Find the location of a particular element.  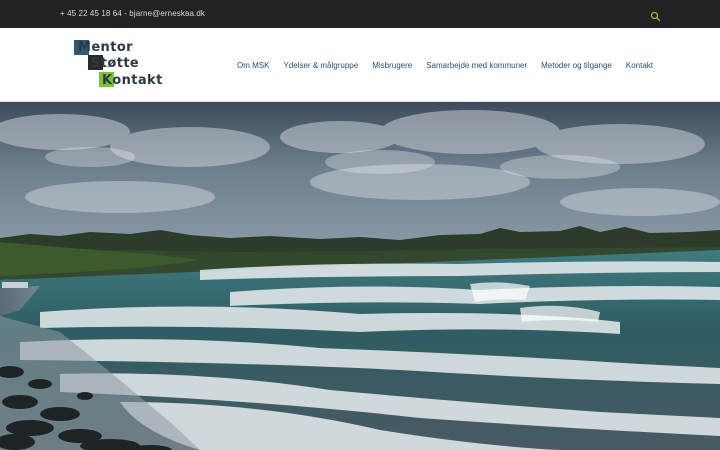

top-bar: + 45 22 45 18 64 - bjarne@erneskaa.dk is located at coordinates (360, 14).